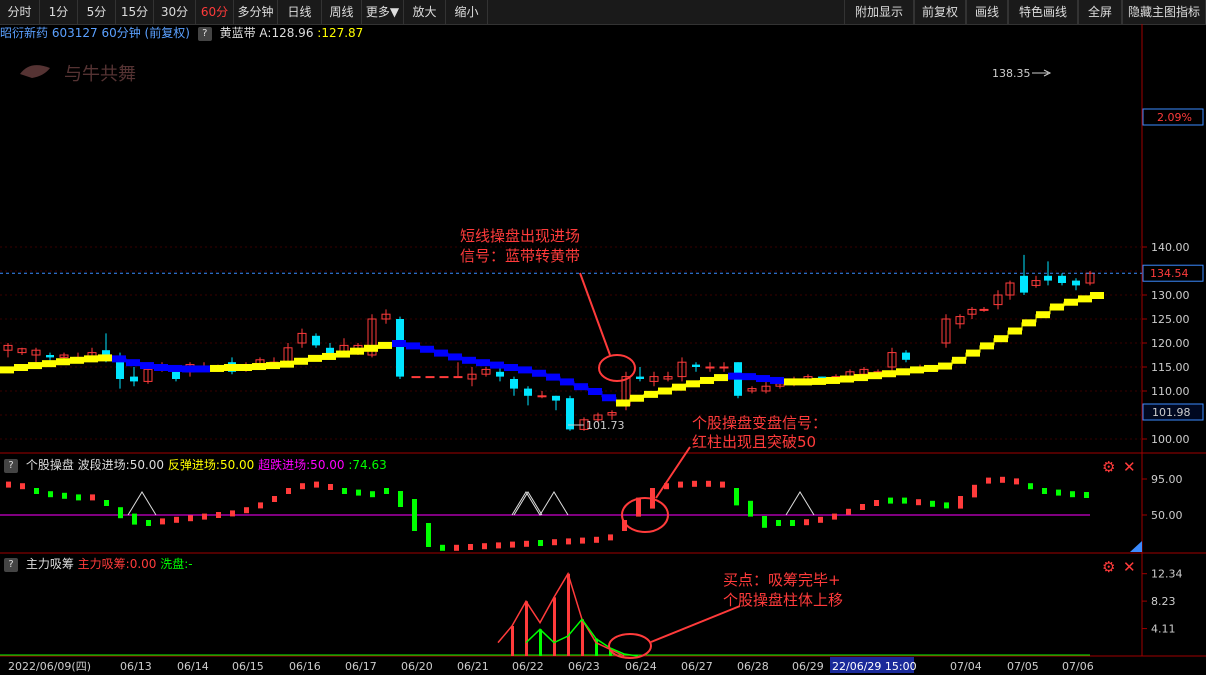 The width and height of the screenshot is (1206, 675). Describe the element at coordinates (808, 666) in the screenshot. I see `x-axis-label: 06/29` at that location.